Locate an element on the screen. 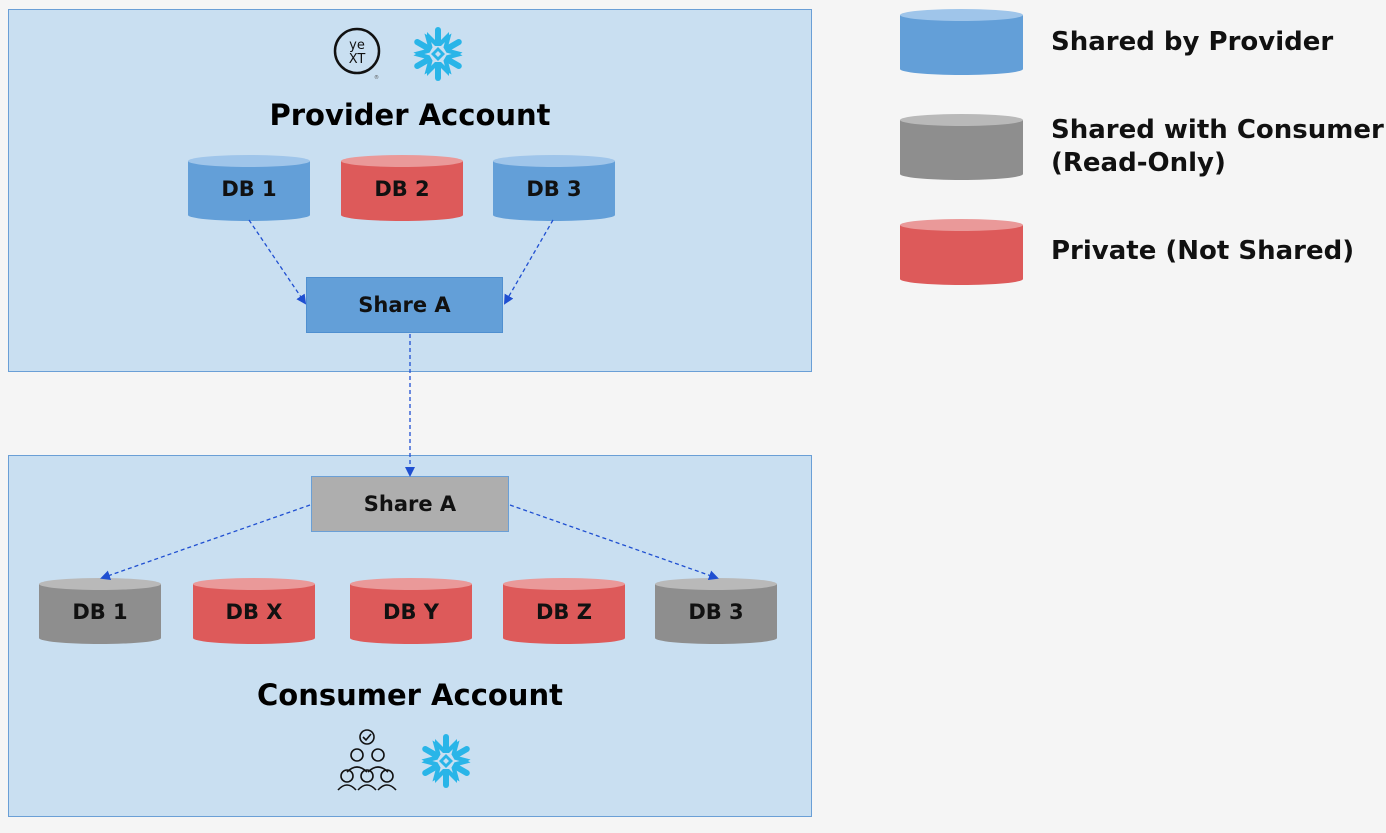 The width and height of the screenshot is (1386, 833). arrow-db1-to-share is located at coordinates (277, 262).